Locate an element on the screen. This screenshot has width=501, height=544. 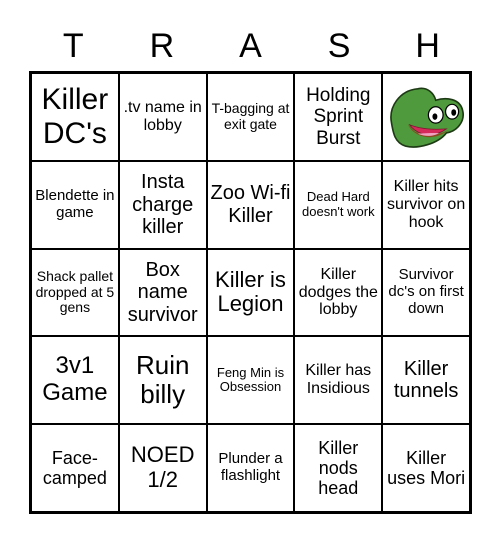
bingo-cell: Zoo Wi-fi Killer is located at coordinates (250, 204).